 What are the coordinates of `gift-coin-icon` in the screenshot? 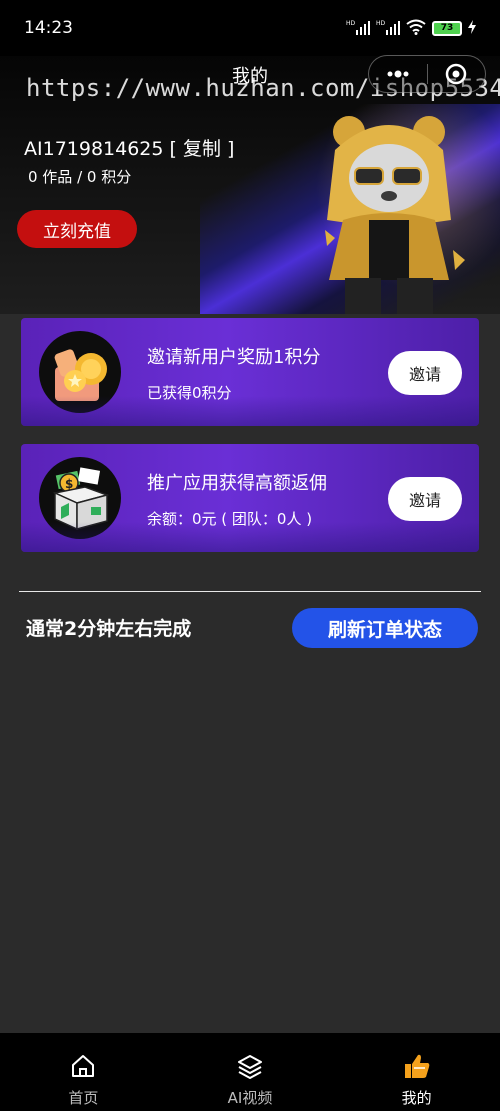 It's located at (80, 372).